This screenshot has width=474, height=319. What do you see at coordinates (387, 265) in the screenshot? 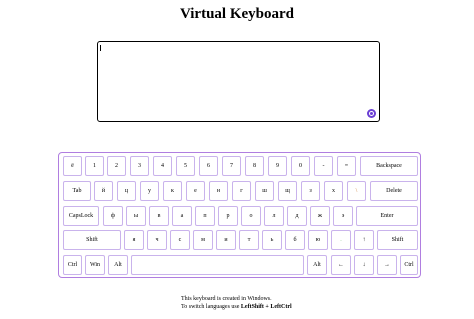
I see `key-arrow-right: →` at bounding box center [387, 265].